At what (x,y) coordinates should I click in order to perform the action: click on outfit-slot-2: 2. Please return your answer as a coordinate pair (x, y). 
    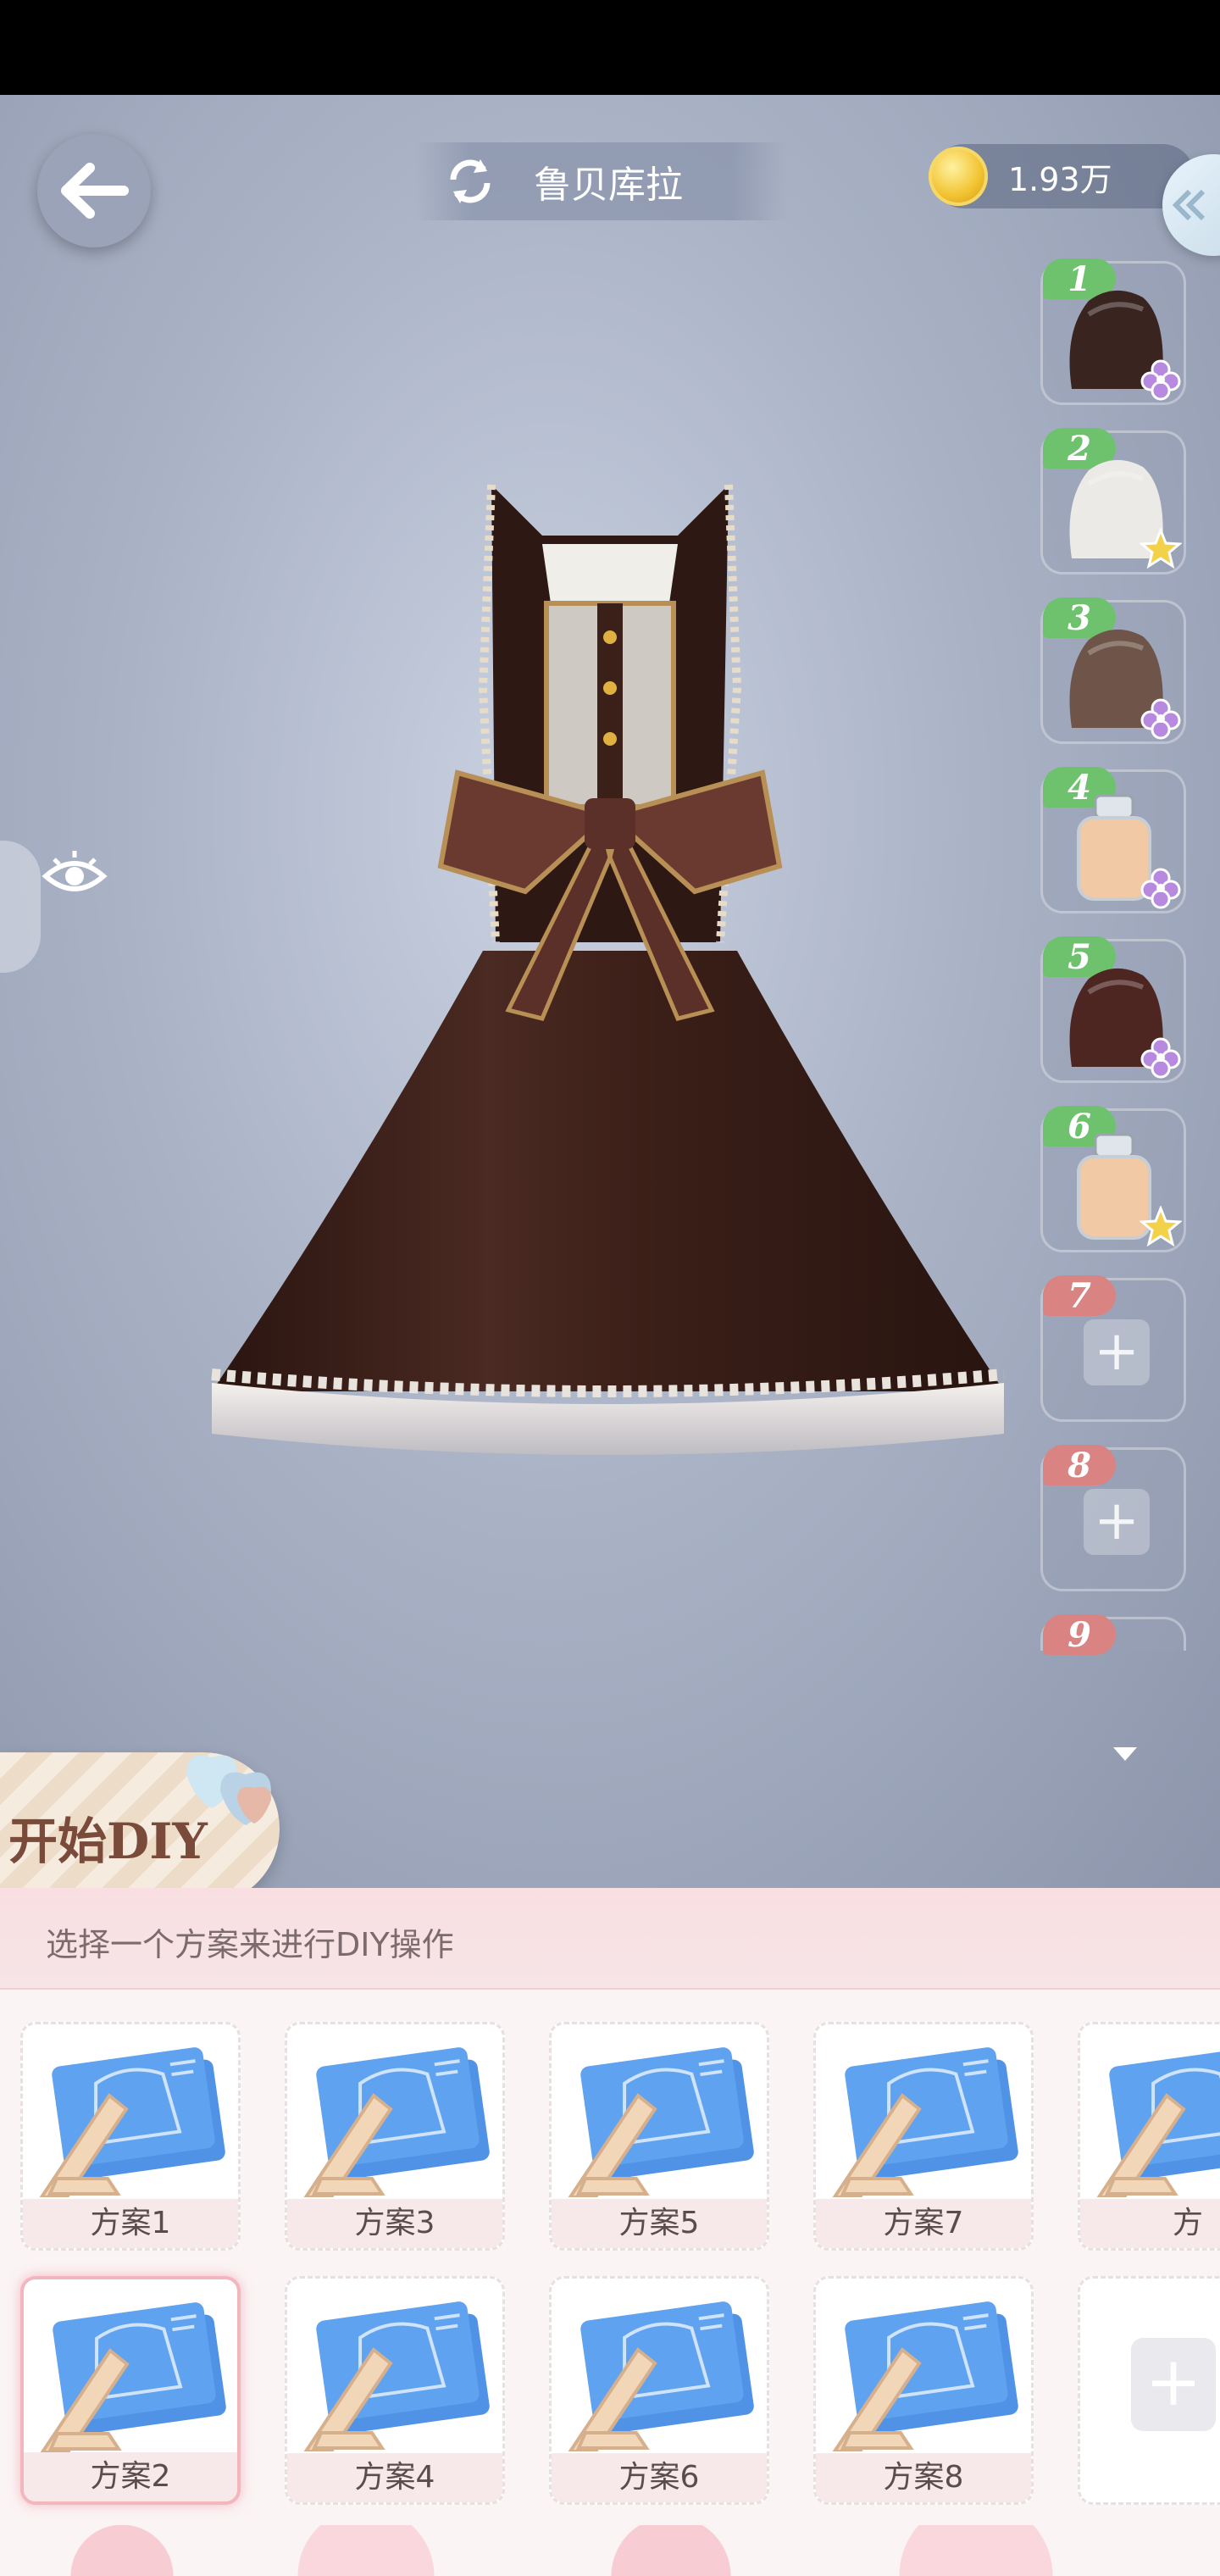
    Looking at the image, I should click on (1113, 501).